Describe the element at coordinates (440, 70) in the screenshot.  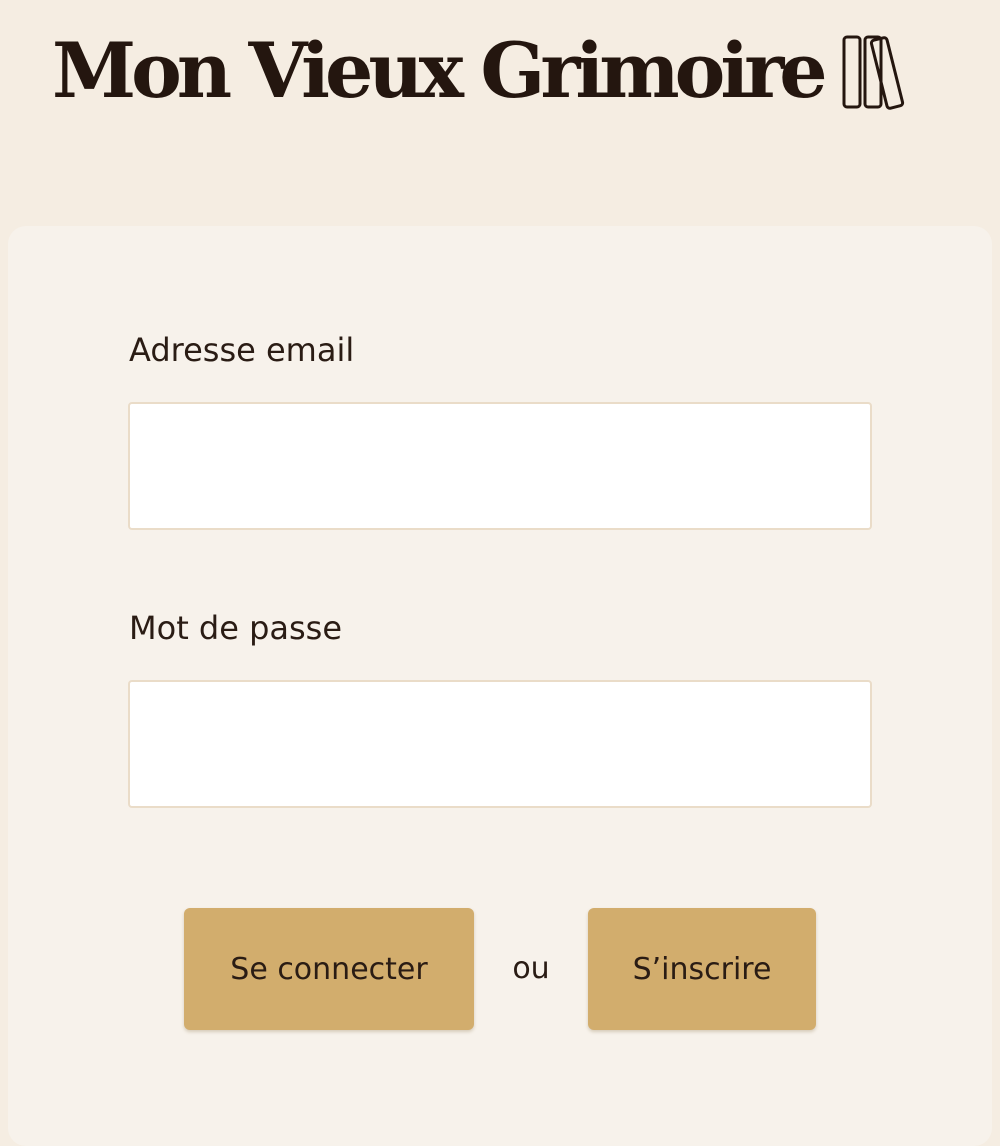
I see `site-title: Mon Vieux Grimoire` at that location.